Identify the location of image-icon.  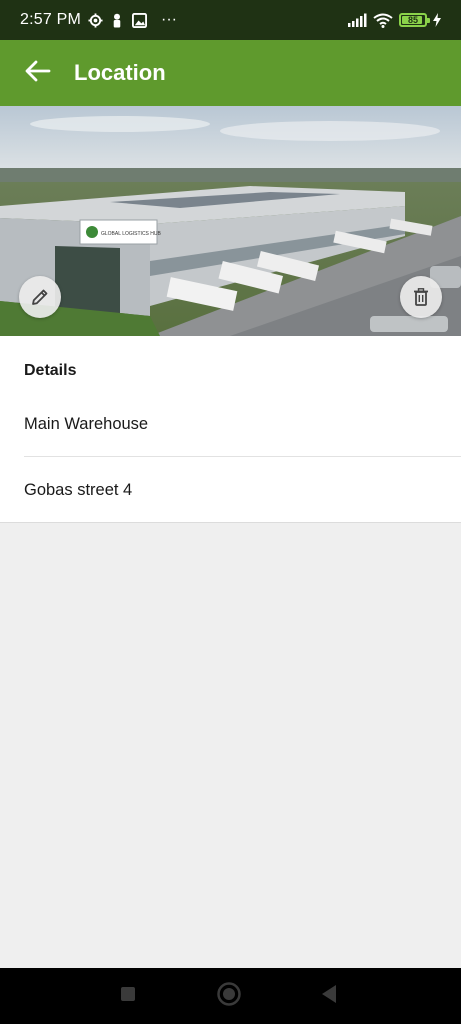
(139, 20).